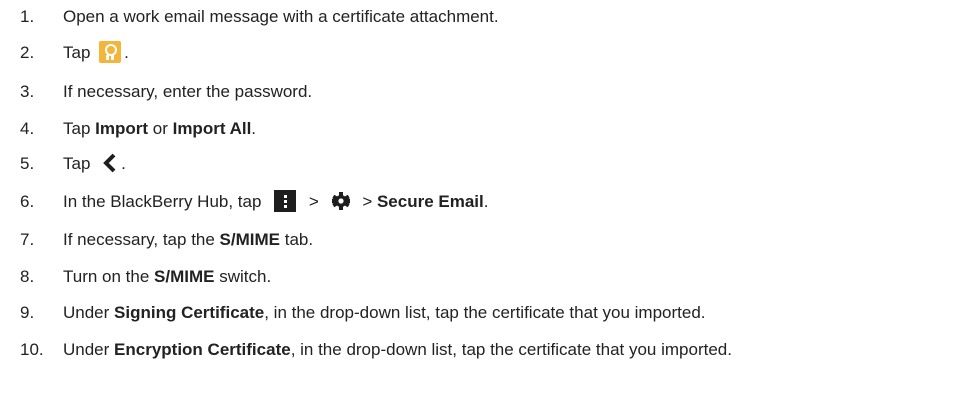 The image size is (967, 397). Describe the element at coordinates (27, 52) in the screenshot. I see `step-number: 2.` at that location.